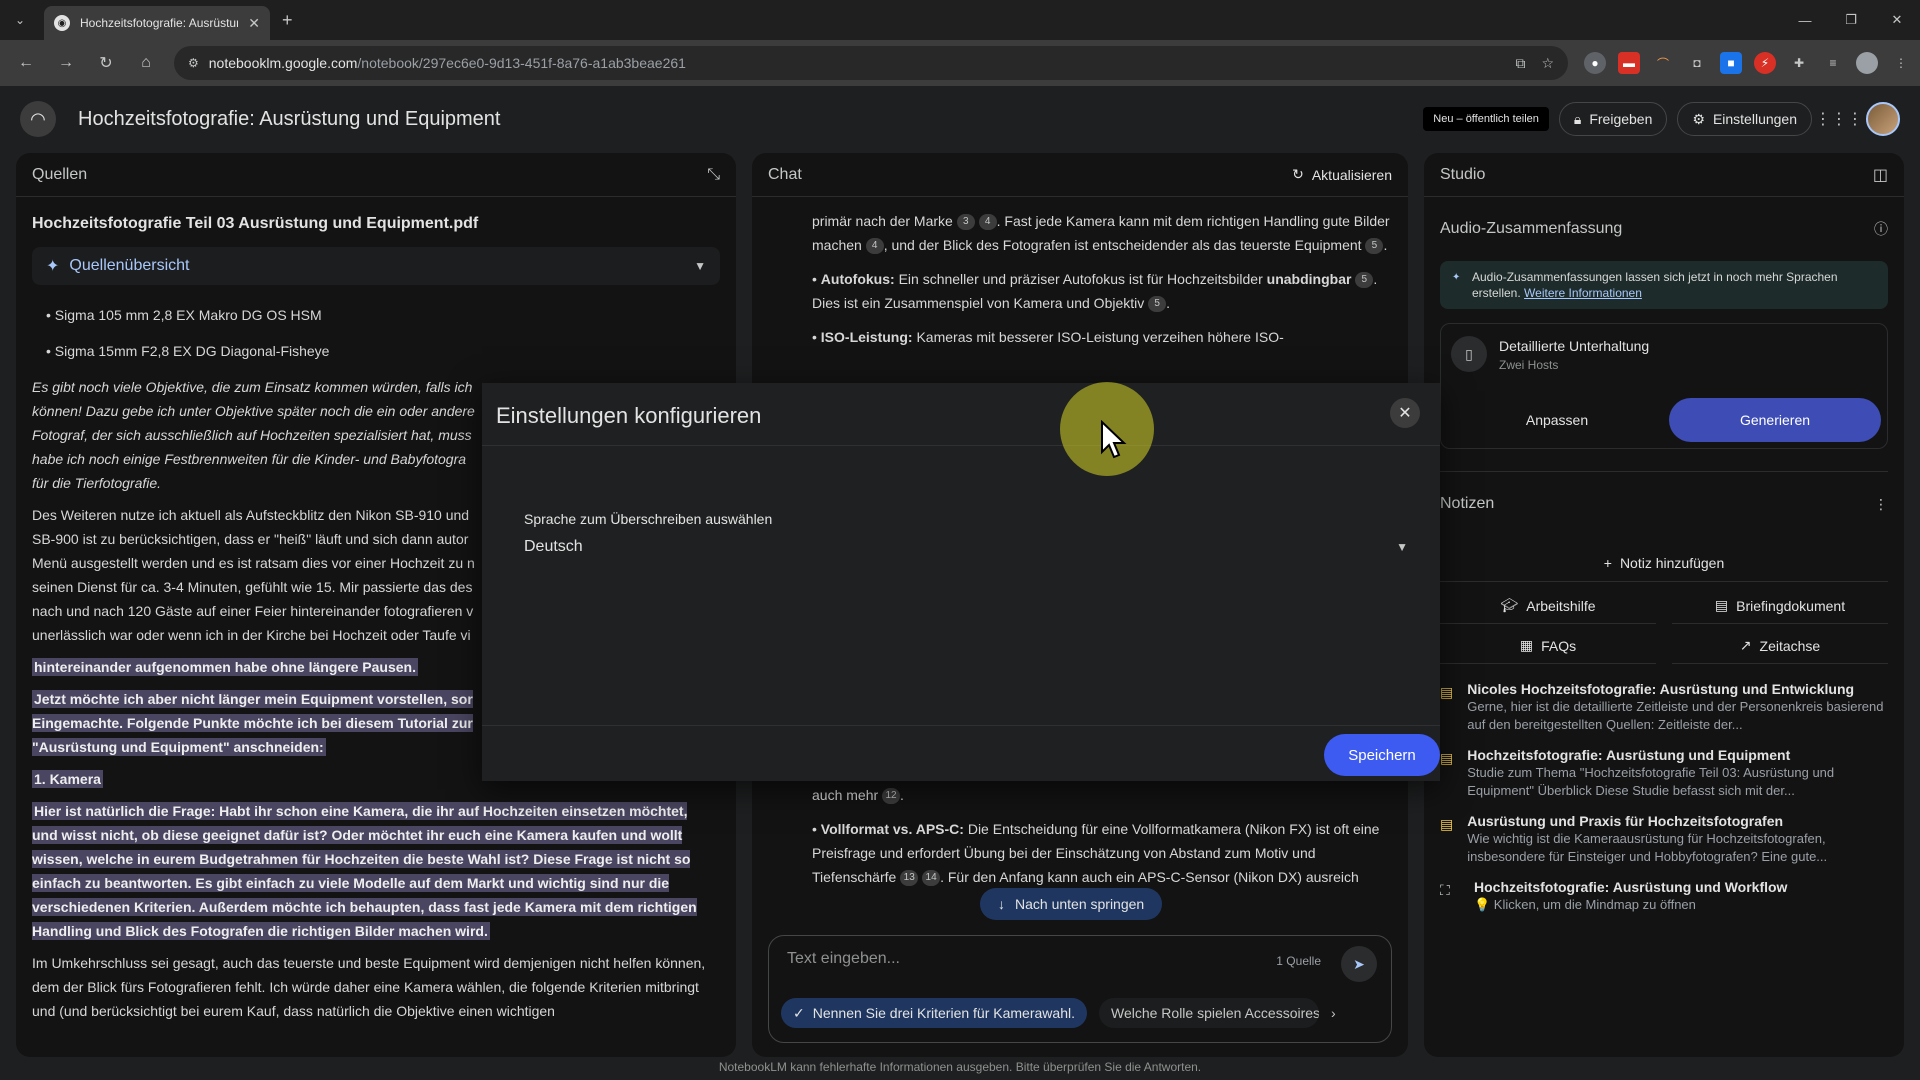 The height and width of the screenshot is (1080, 1920). I want to click on source-overview-toggle: ✦ Quellenübersicht ▼, so click(376, 266).